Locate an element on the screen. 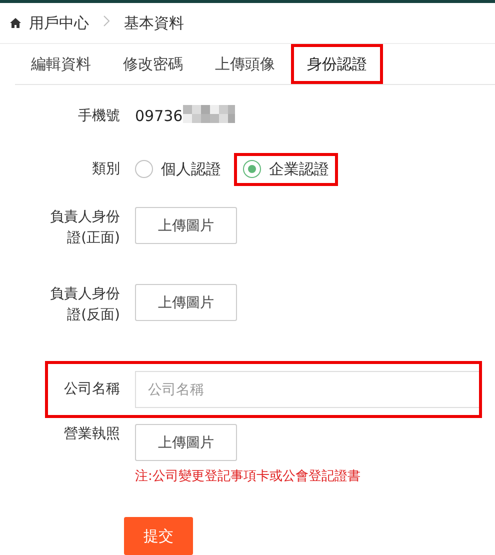 This screenshot has height=555, width=495. field-label: 手機號 is located at coordinates (99, 116).